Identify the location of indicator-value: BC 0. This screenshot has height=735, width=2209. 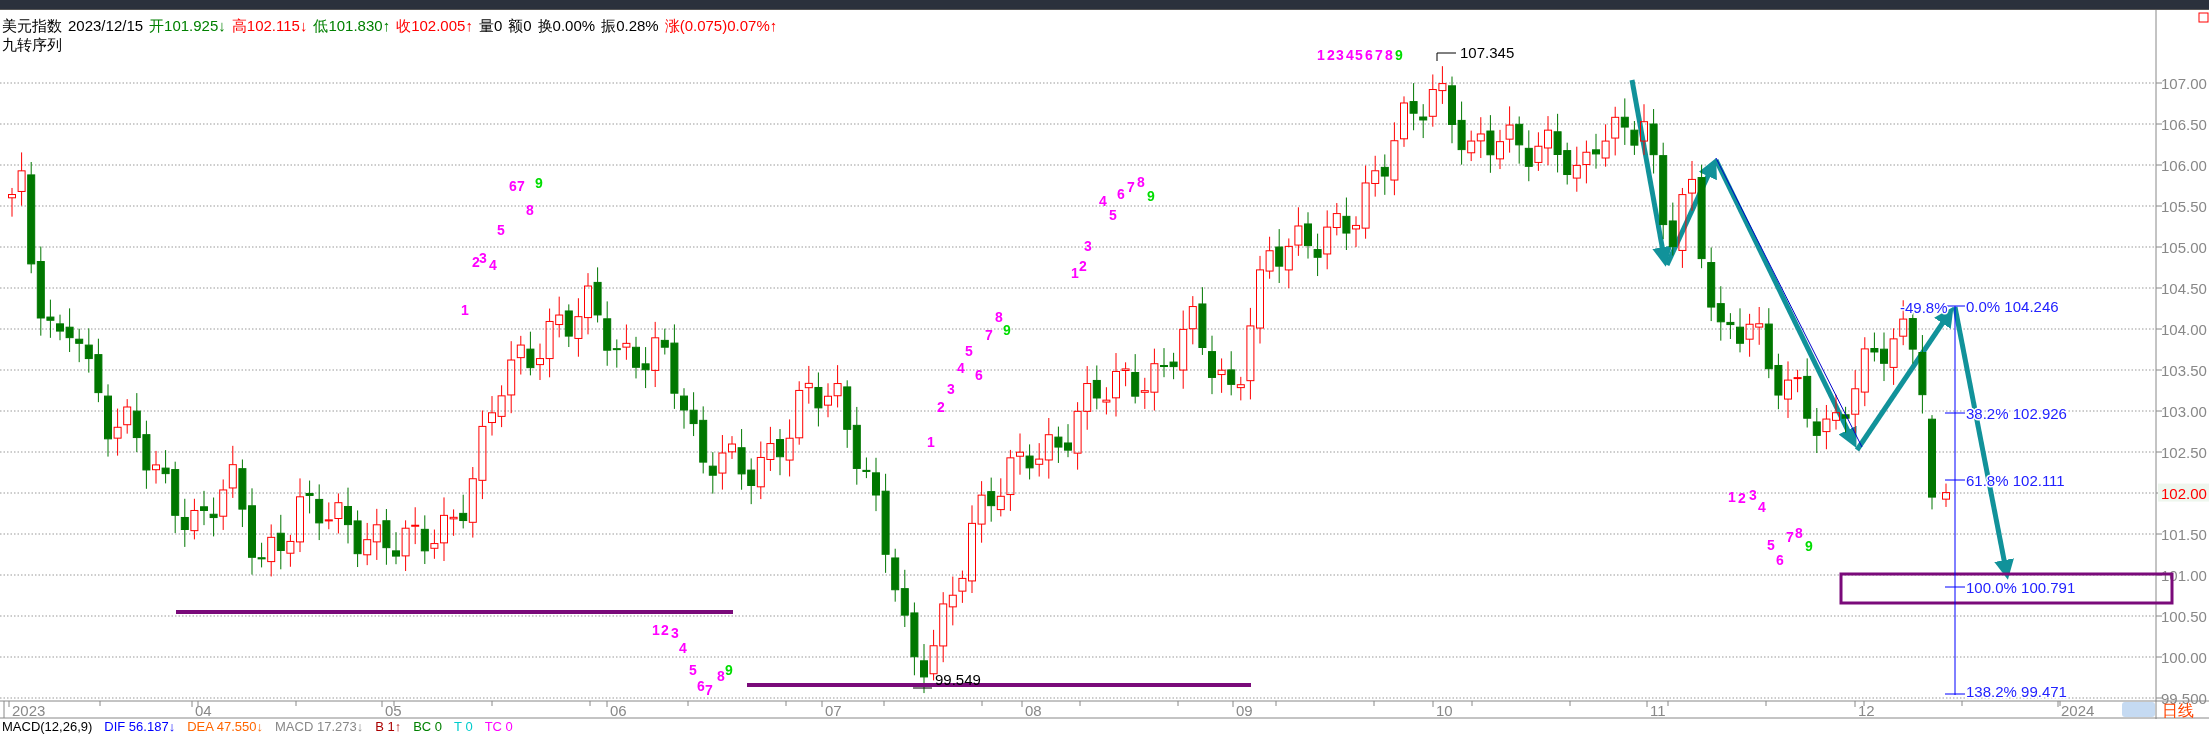
(428, 727).